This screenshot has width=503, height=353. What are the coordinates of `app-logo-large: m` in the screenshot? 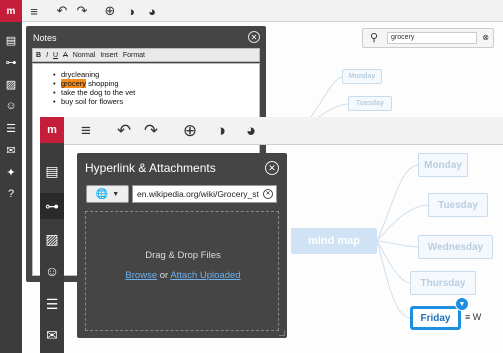 It's located at (52, 130).